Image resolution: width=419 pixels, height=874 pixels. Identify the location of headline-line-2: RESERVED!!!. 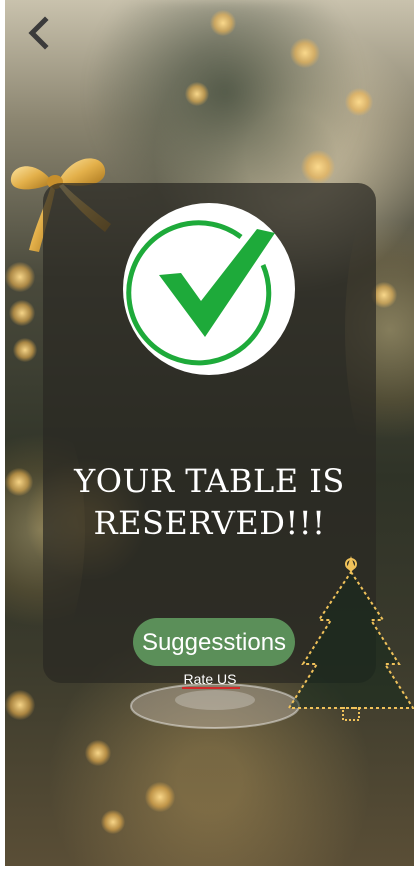
(209, 523).